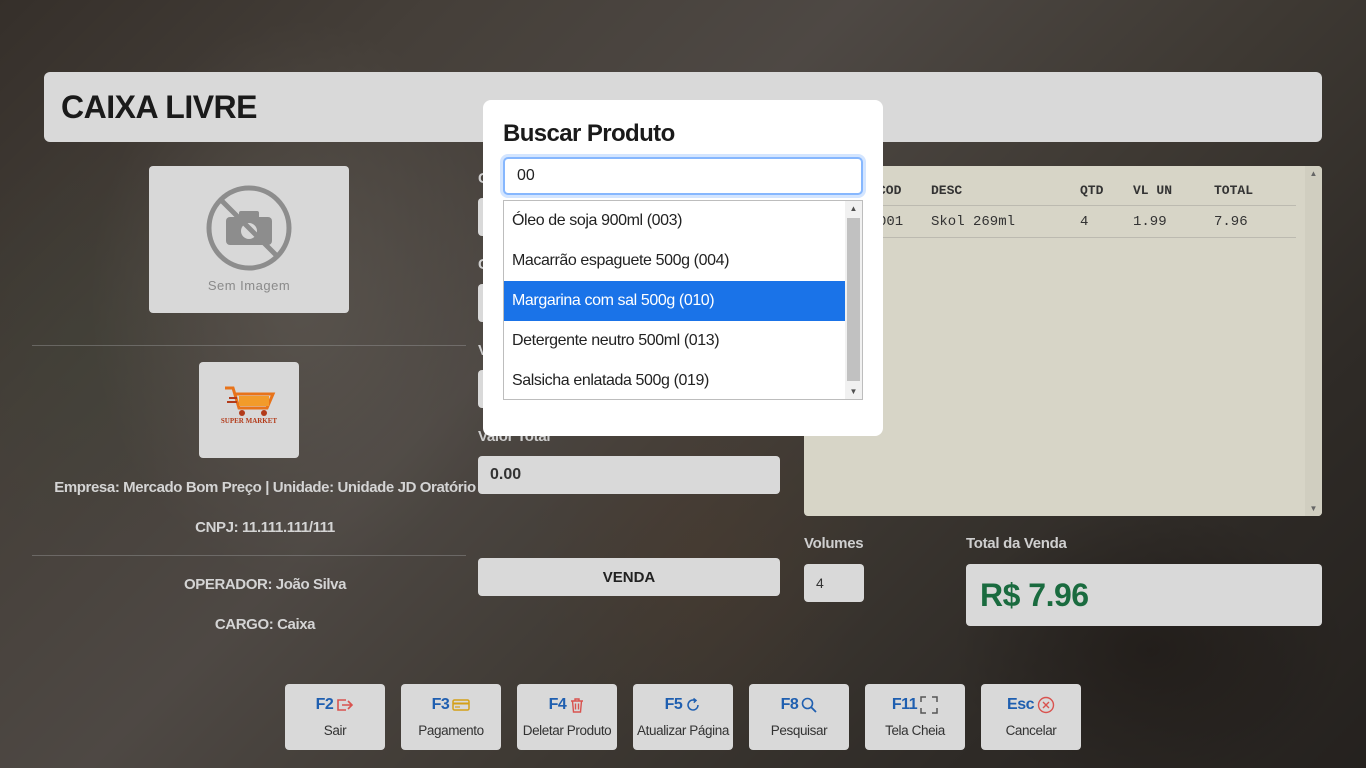  I want to click on table-scrollbar: ▲ ▼, so click(1313, 341).